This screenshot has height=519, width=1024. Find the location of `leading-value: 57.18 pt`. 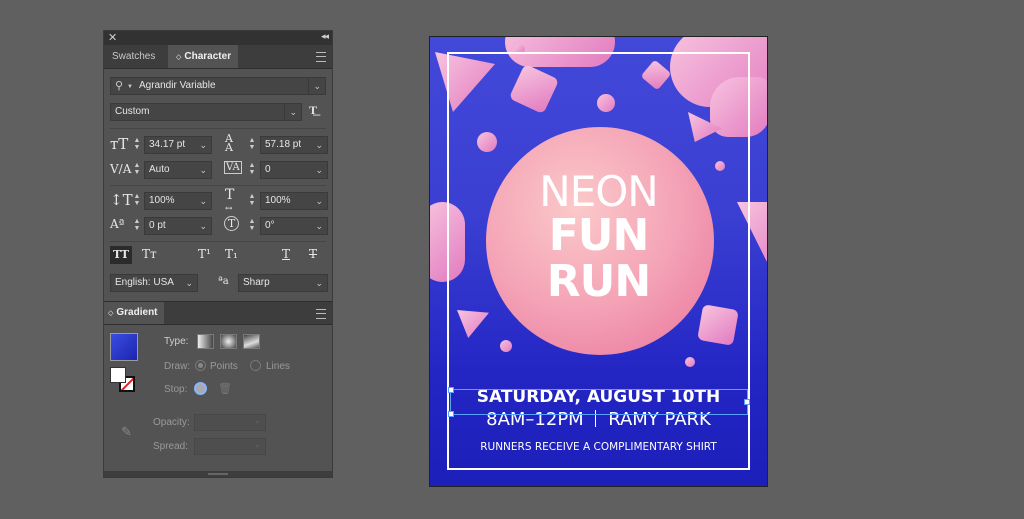

leading-value: 57.18 pt is located at coordinates (283, 144).